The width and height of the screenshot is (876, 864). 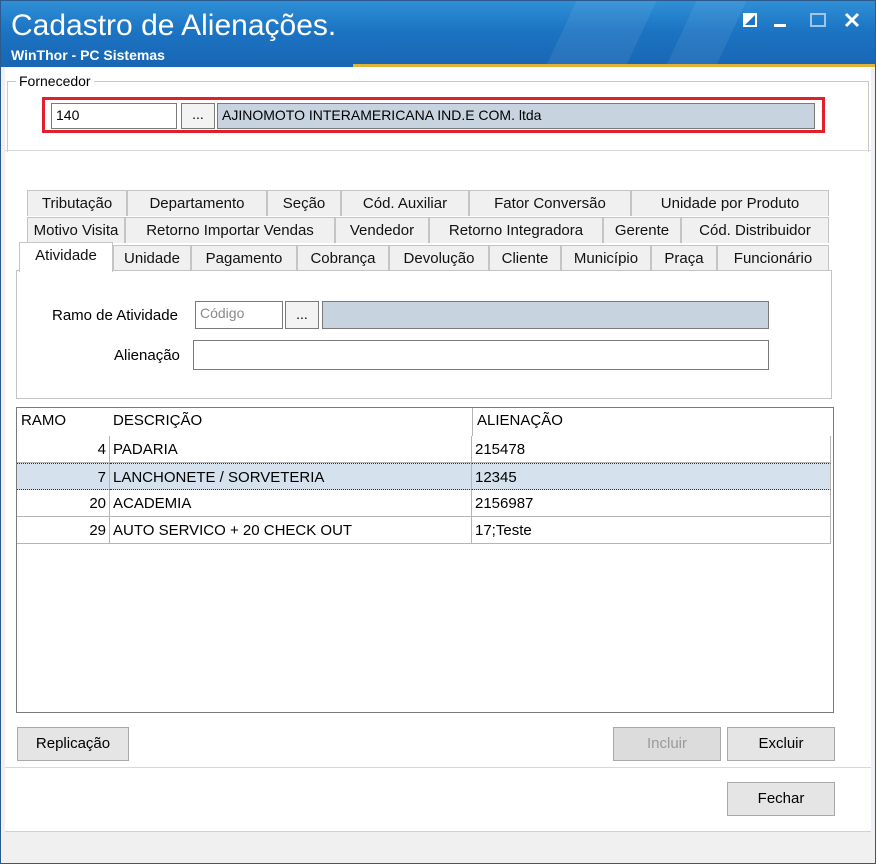 What do you see at coordinates (43, 420) in the screenshot?
I see `column-header-ramo: RAMO` at bounding box center [43, 420].